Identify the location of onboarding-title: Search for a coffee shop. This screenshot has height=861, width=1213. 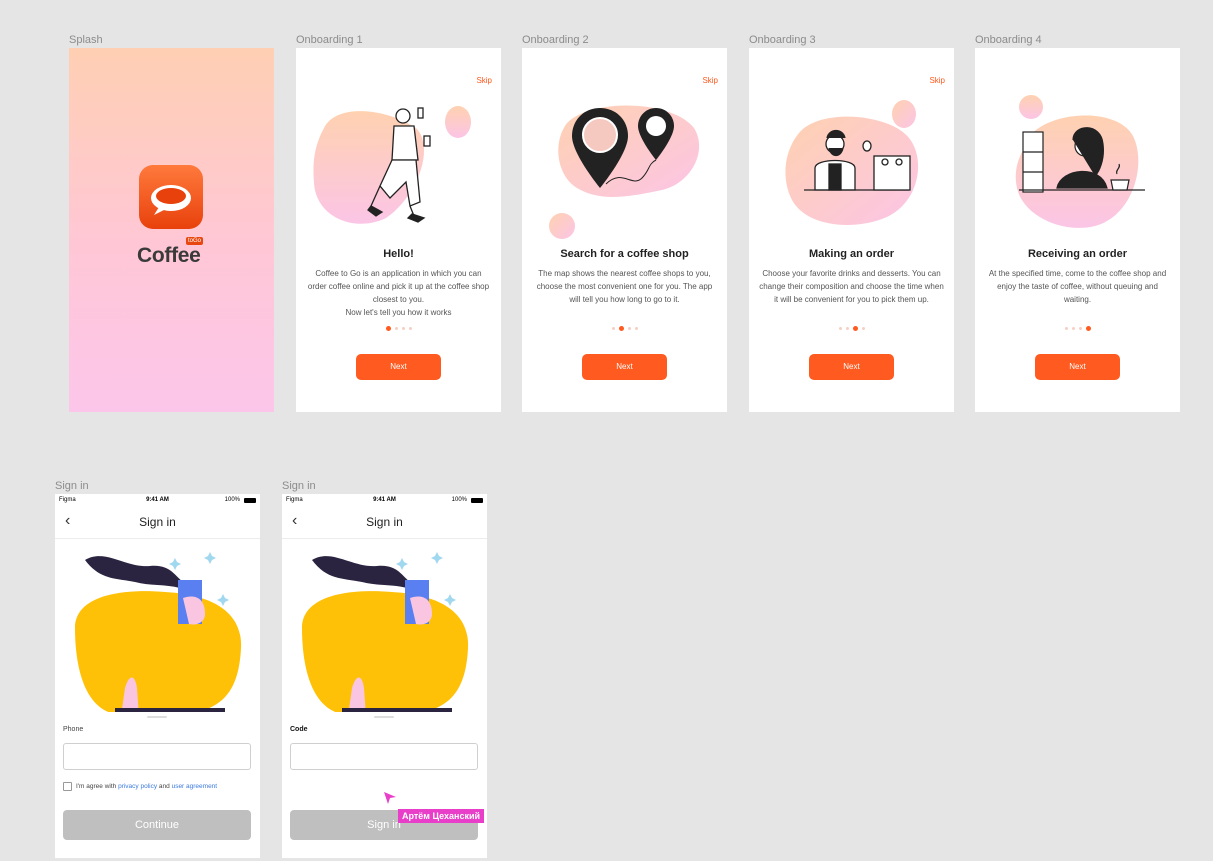
(624, 254).